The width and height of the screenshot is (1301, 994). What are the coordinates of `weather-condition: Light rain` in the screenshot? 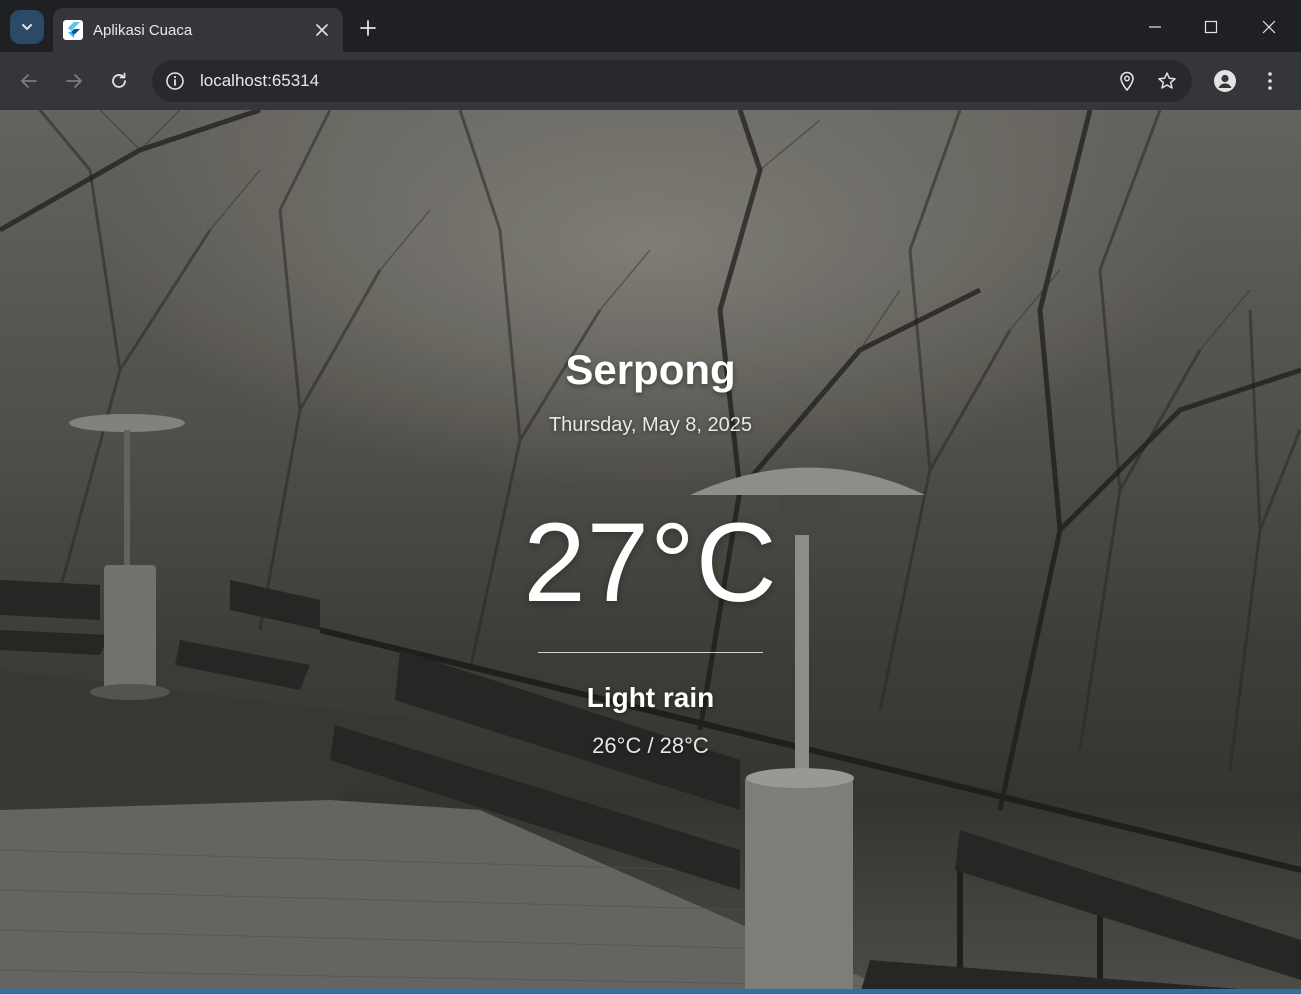 It's located at (650, 697).